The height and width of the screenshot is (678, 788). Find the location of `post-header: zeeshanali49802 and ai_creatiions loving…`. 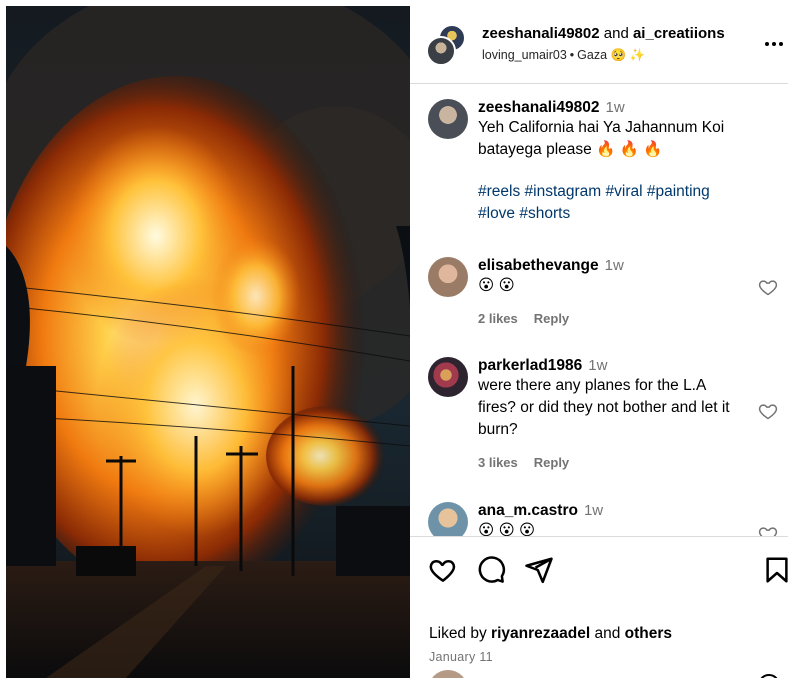

post-header: zeeshanali49802 and ai_creatiions loving… is located at coordinates (599, 45).